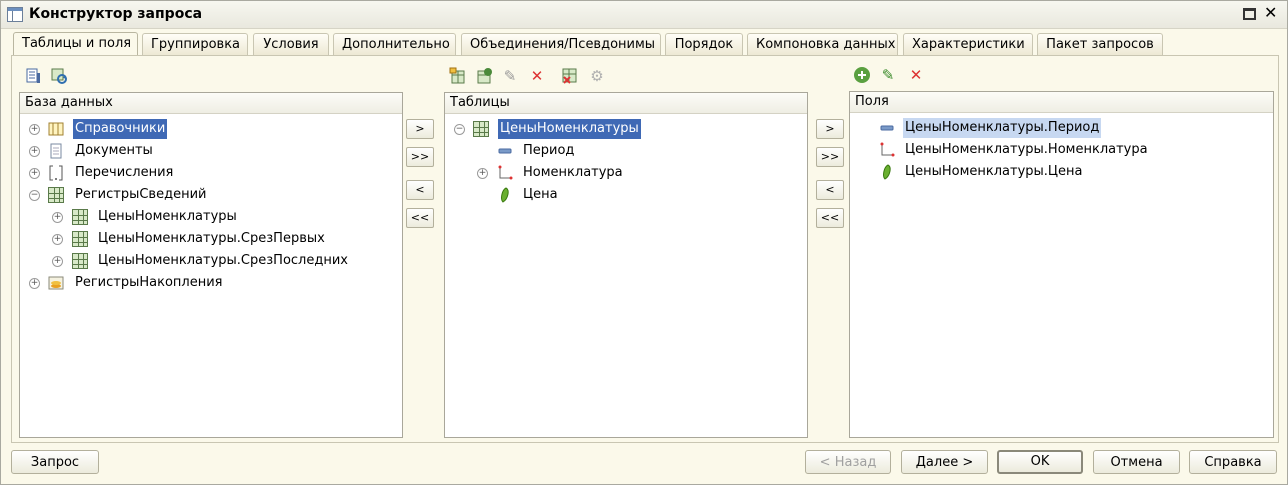  I want to click on refresh-tables-icon, so click(59, 76).